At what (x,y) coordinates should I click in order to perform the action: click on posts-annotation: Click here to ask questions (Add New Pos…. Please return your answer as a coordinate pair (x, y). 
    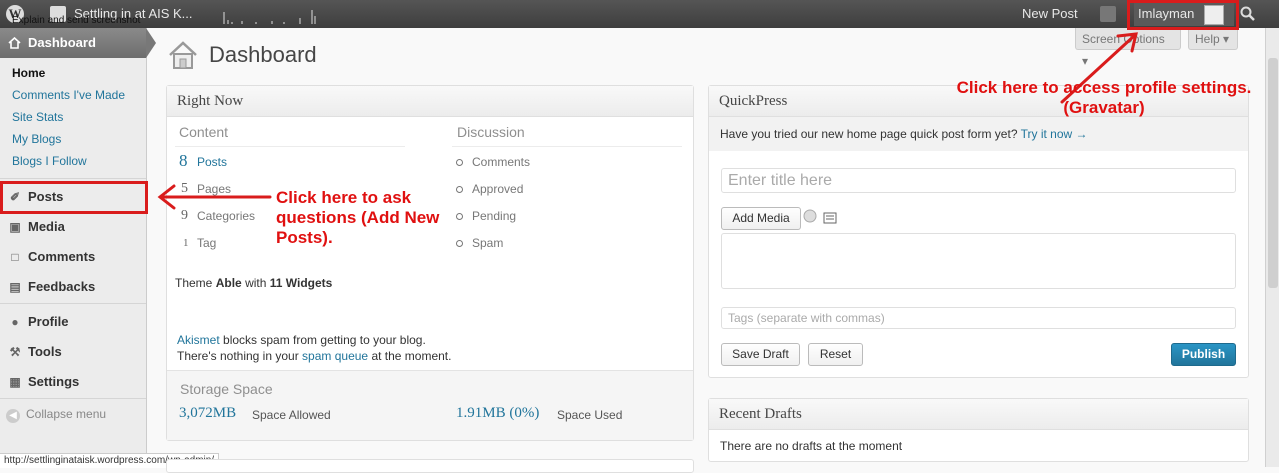
    Looking at the image, I should click on (357, 218).